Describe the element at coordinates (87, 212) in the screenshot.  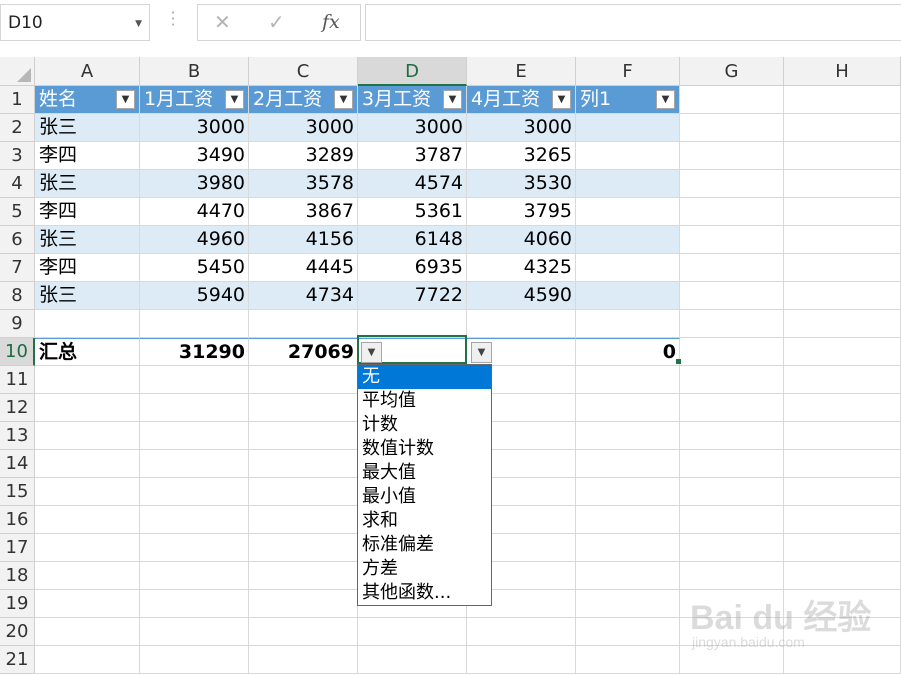
I see `table-cell: 李四` at that location.